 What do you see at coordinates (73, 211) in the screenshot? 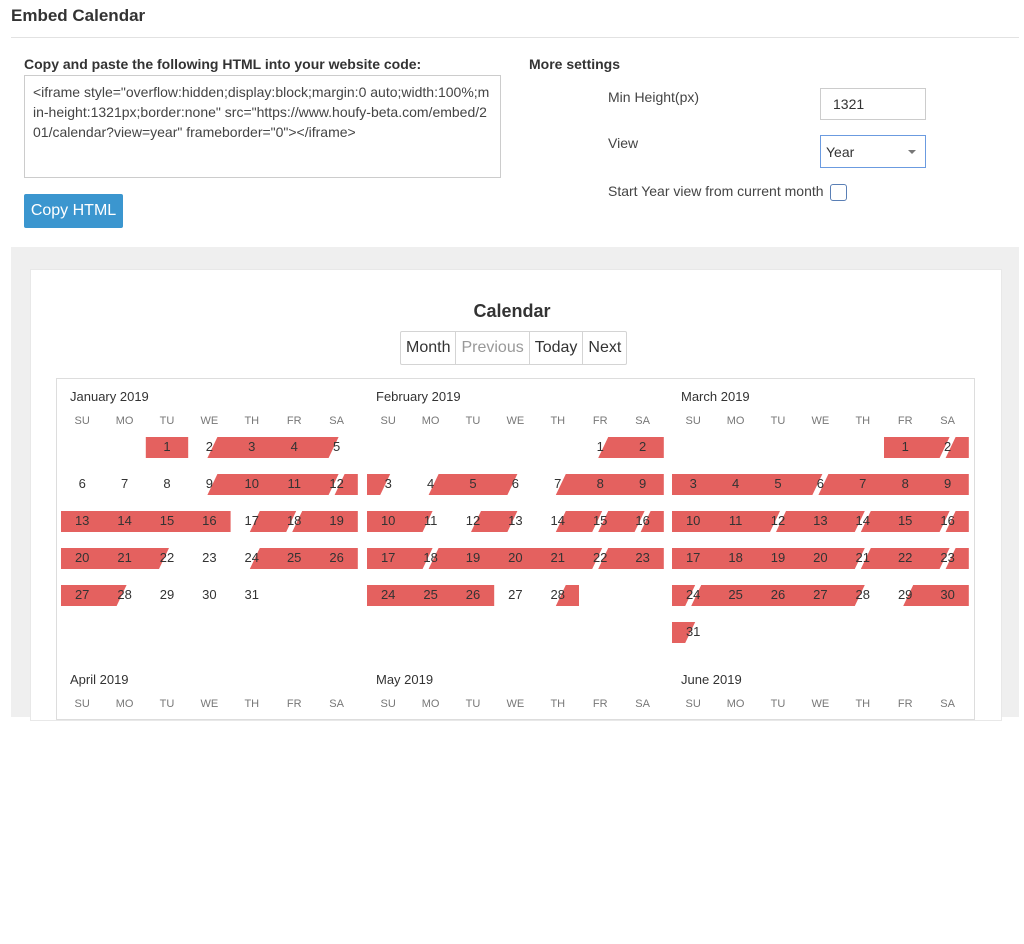
I see `copy-html-button: Copy HTML` at bounding box center [73, 211].